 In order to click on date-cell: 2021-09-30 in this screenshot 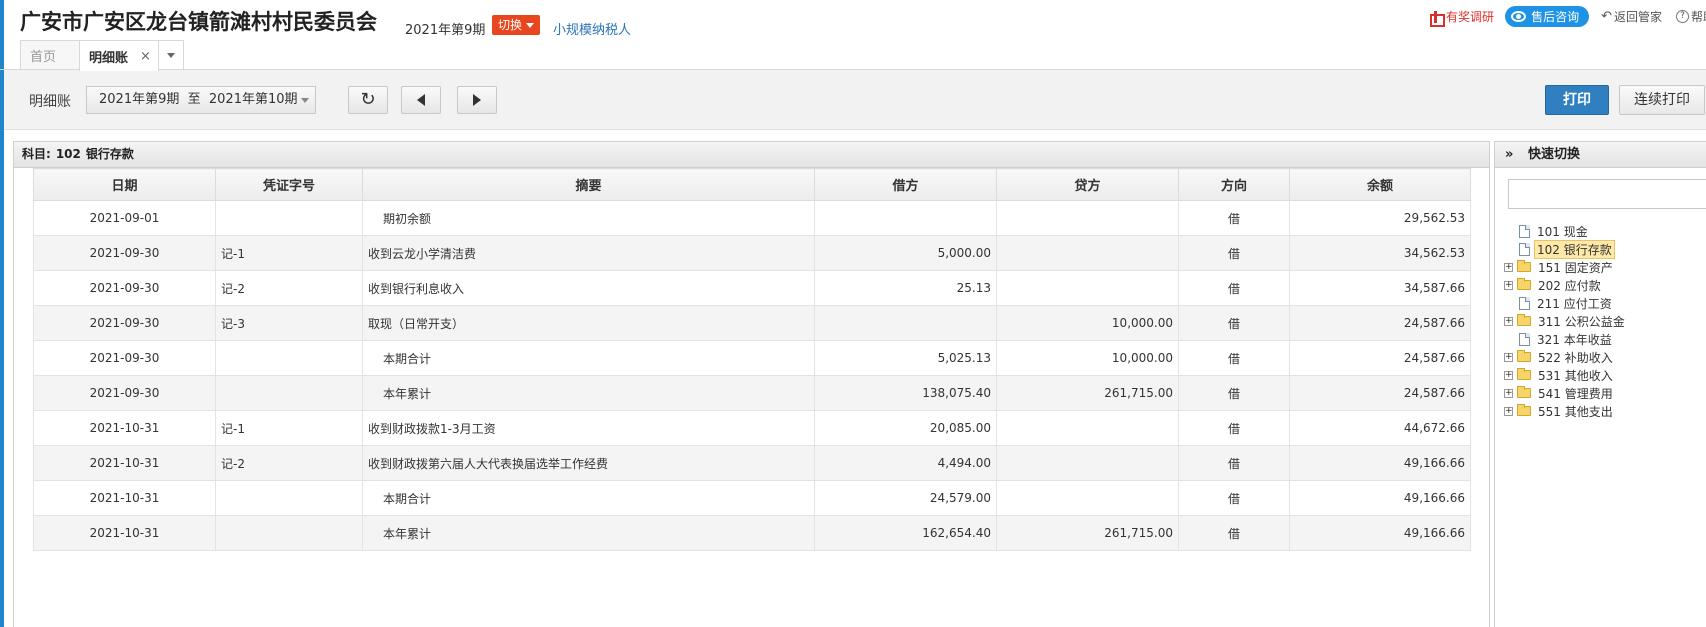, I will do `click(124, 393)`.